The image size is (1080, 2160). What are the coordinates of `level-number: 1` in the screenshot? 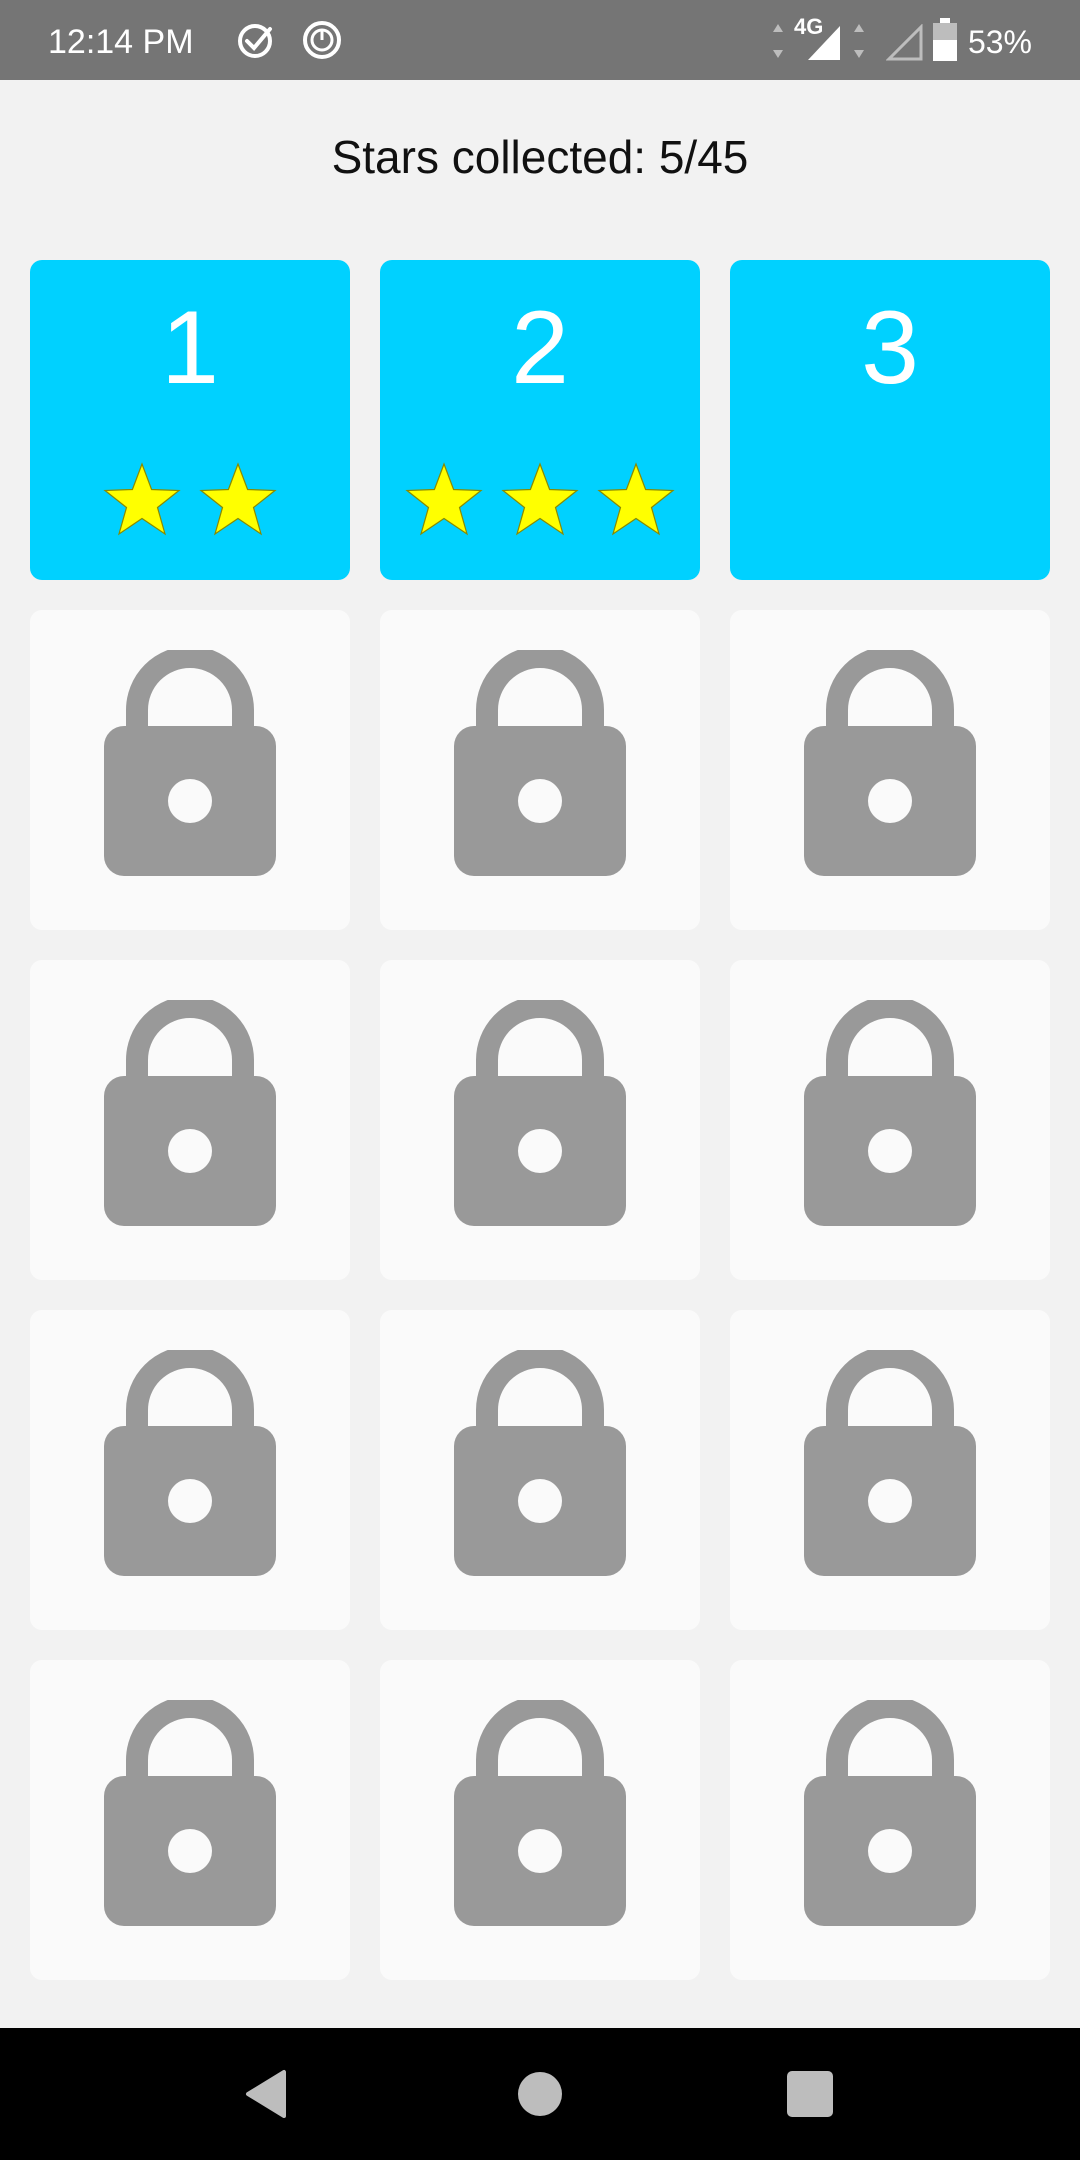 It's located at (190, 348).